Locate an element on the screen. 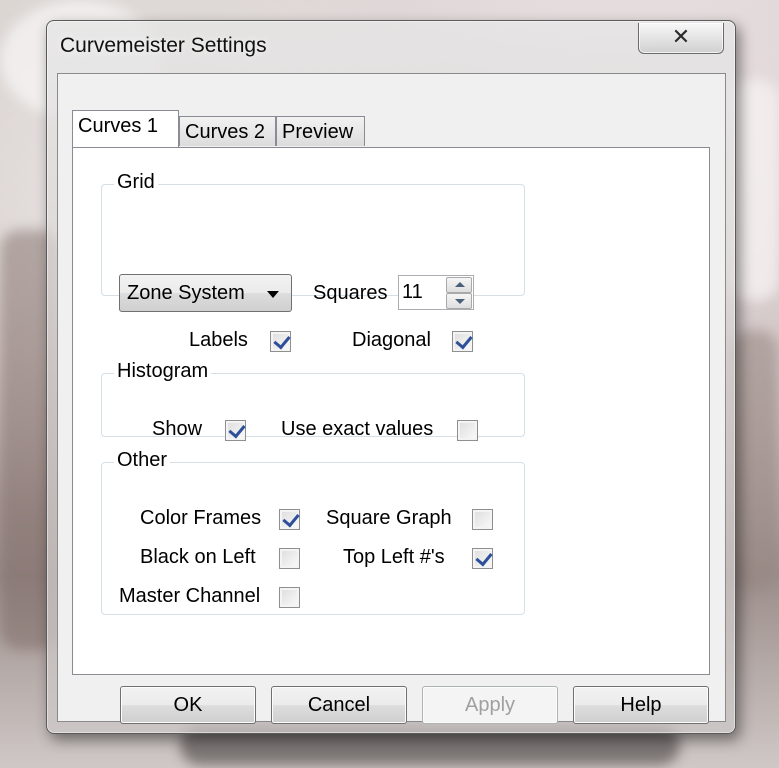 The image size is (779, 768). spin-up-button is located at coordinates (459, 285).